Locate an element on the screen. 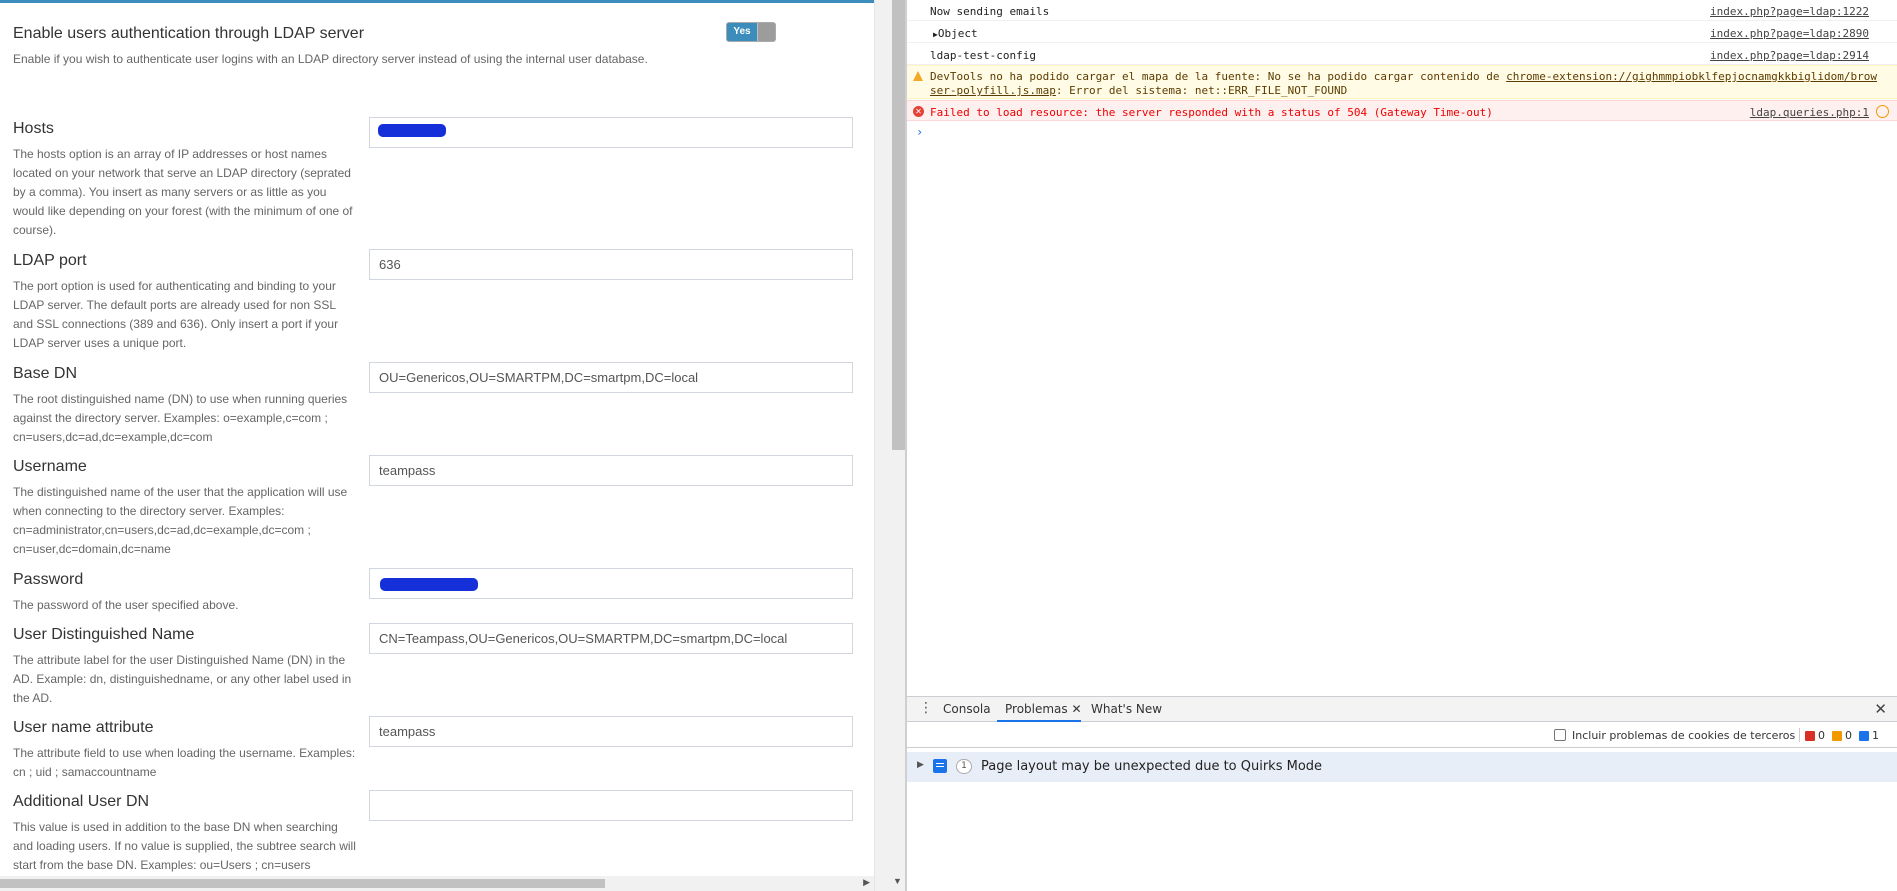  vertical-scrollbar: ▼ is located at coordinates (891, 445).